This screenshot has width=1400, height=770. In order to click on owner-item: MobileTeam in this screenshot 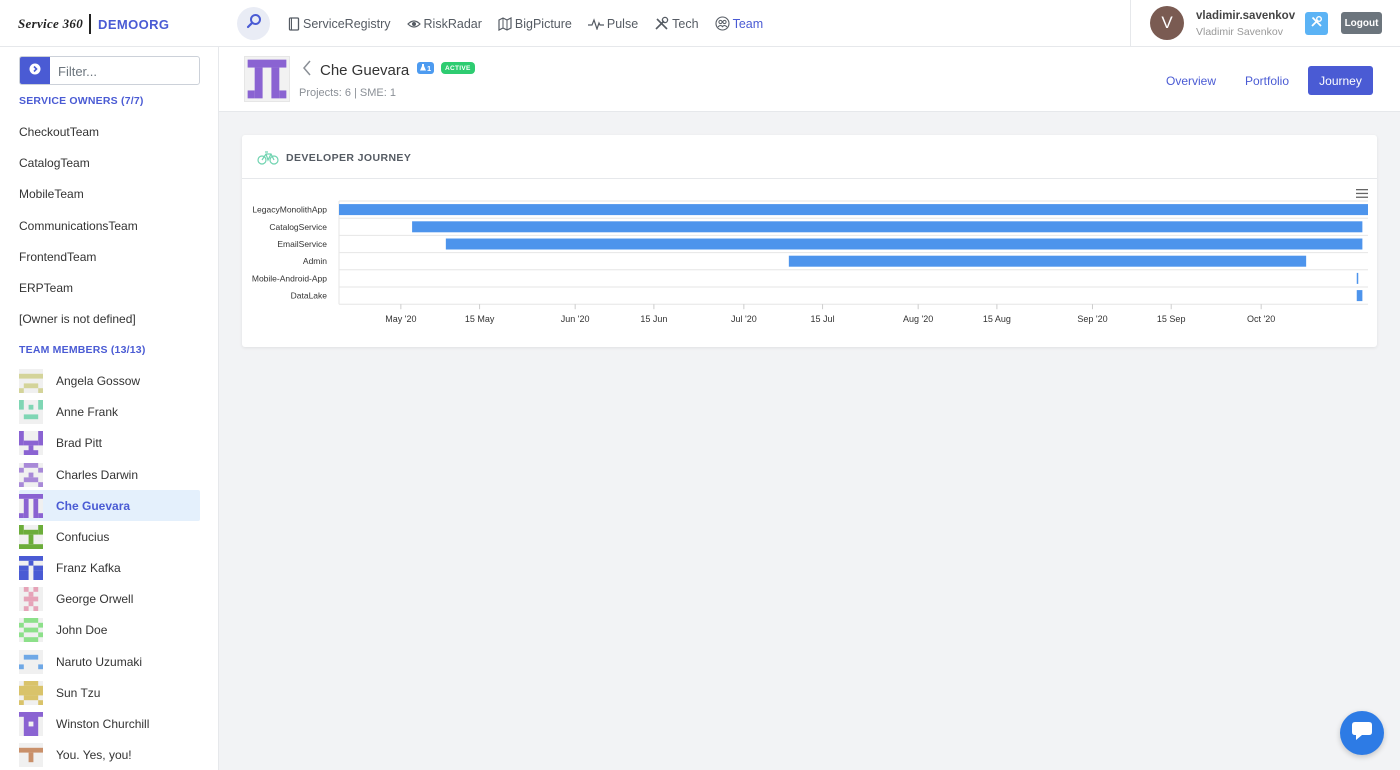, I will do `click(51, 194)`.